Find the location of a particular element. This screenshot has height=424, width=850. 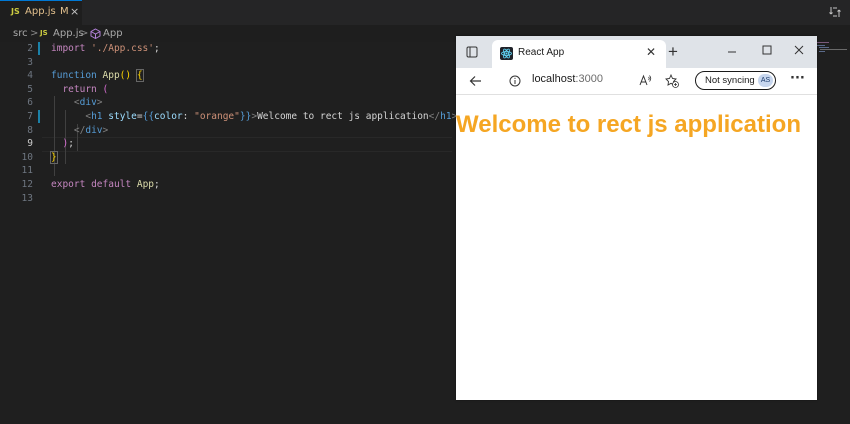

line-number: 10 is located at coordinates (27, 157).